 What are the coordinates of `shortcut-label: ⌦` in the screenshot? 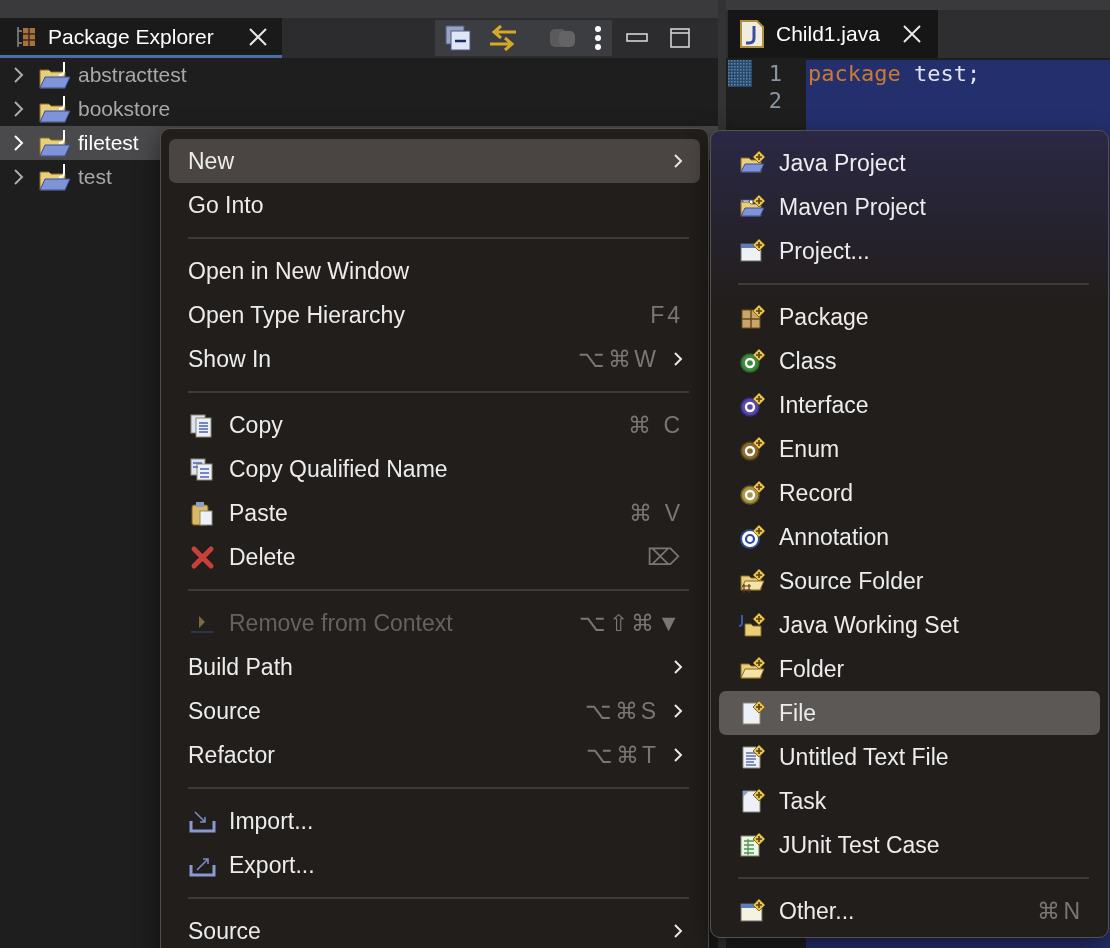 It's located at (665, 557).